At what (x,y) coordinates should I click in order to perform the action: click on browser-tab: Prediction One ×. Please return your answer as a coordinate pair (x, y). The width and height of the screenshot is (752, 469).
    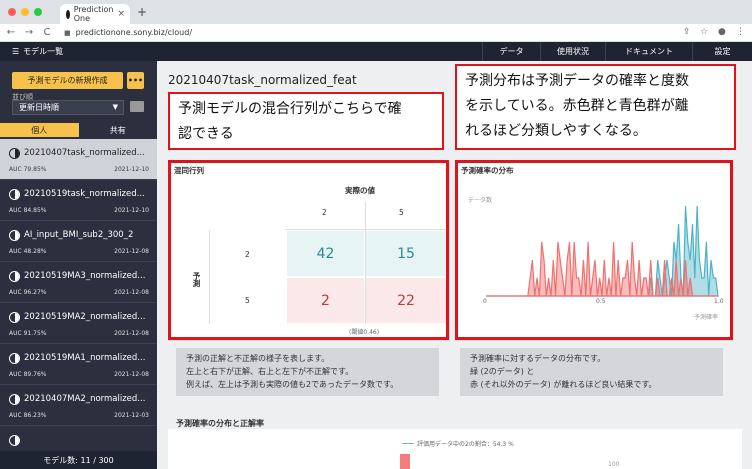
    Looking at the image, I should click on (95, 14).